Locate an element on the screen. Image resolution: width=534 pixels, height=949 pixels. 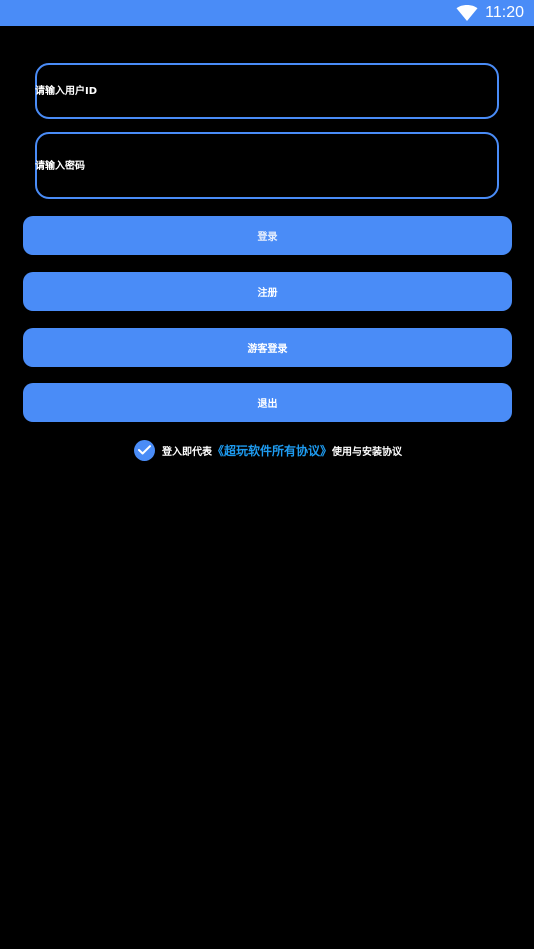
guest-login-button: 游客登录 is located at coordinates (267, 347).